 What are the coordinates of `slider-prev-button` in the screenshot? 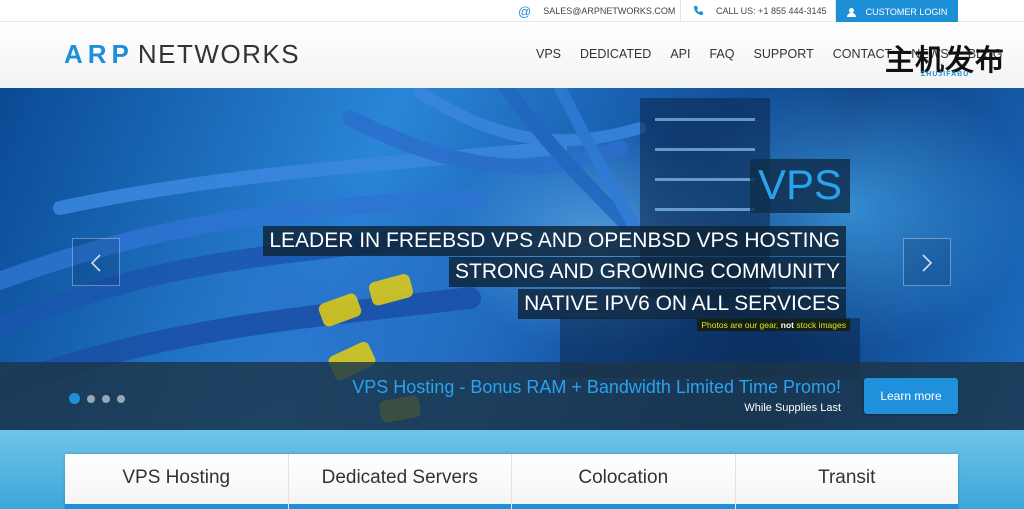 It's located at (96, 262).